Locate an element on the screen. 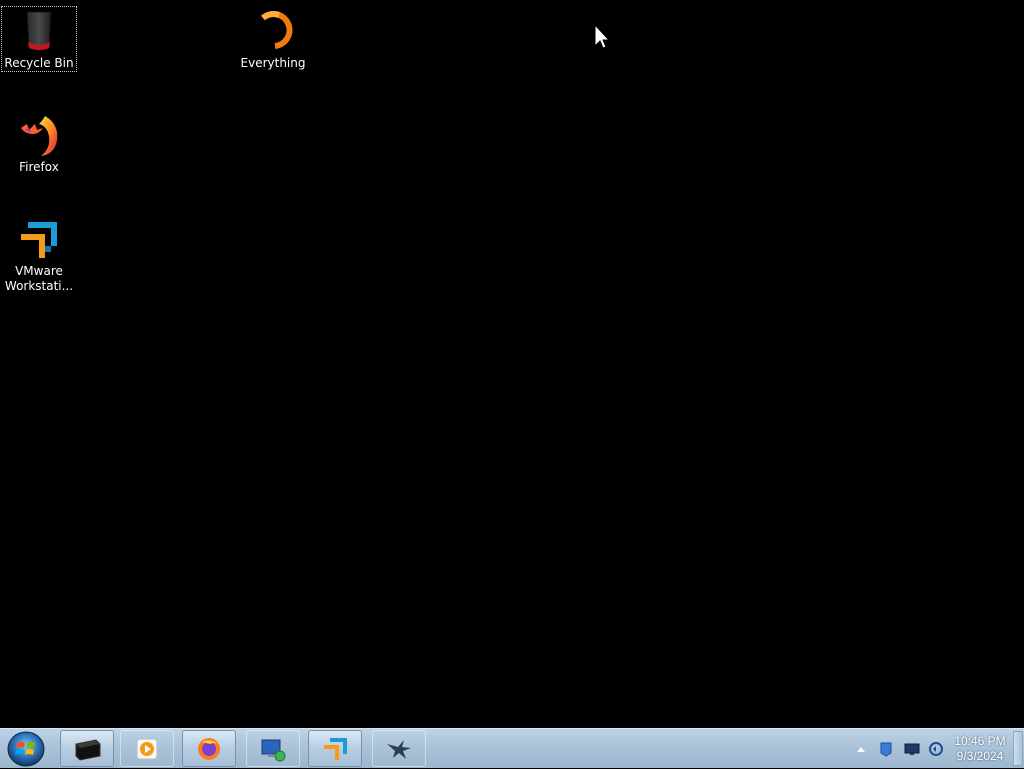 This screenshot has width=1024, height=769. volume-network-icon is located at coordinates (936, 749).